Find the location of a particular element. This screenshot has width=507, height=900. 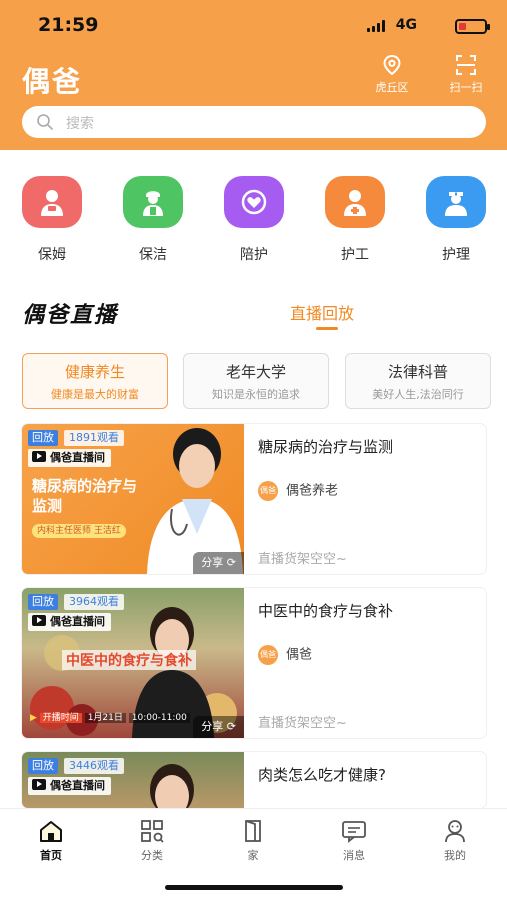

tab-category: 分类 is located at coordinates (152, 841).